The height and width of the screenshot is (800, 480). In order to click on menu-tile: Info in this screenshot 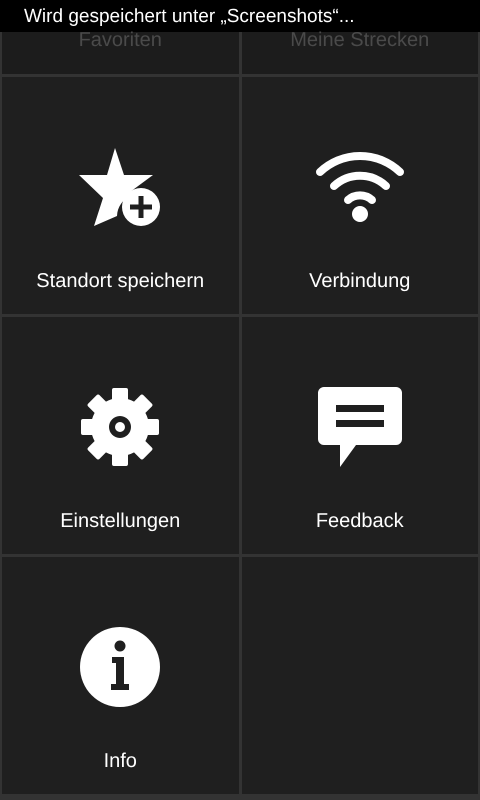, I will do `click(120, 675)`.